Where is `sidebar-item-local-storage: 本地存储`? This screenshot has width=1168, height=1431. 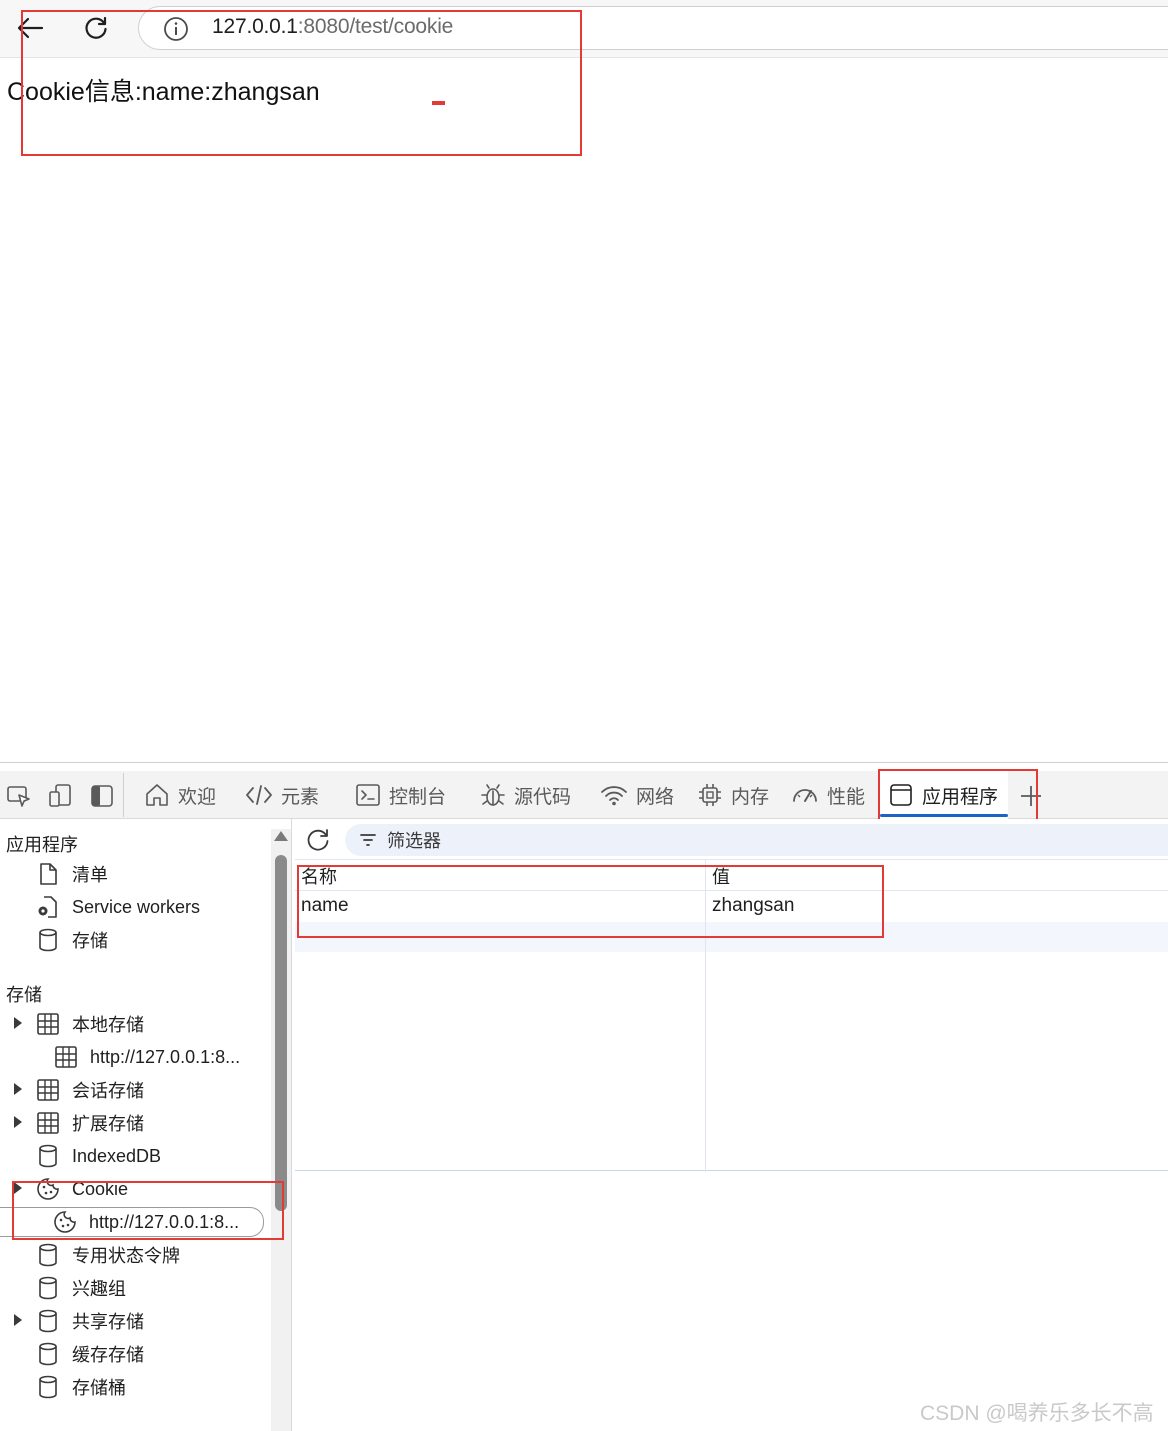 sidebar-item-local-storage: 本地存储 is located at coordinates (90, 1024).